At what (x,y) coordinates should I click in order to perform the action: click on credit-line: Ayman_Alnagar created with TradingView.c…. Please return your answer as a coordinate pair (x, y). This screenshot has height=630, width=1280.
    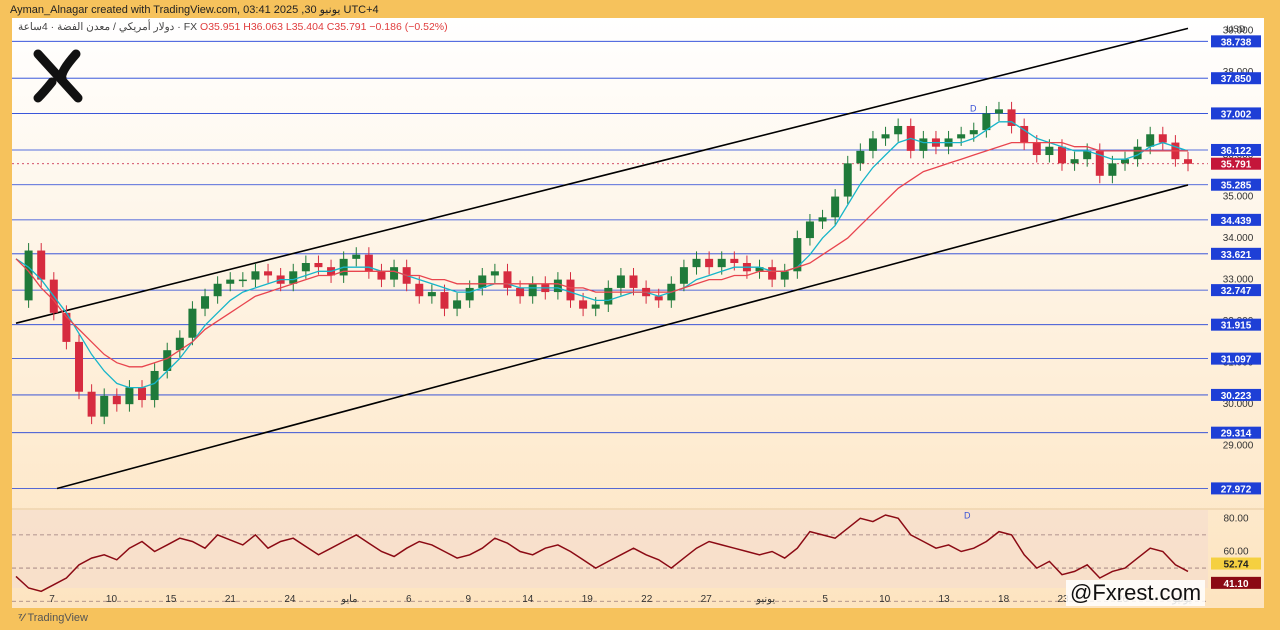
    Looking at the image, I should click on (194, 10).